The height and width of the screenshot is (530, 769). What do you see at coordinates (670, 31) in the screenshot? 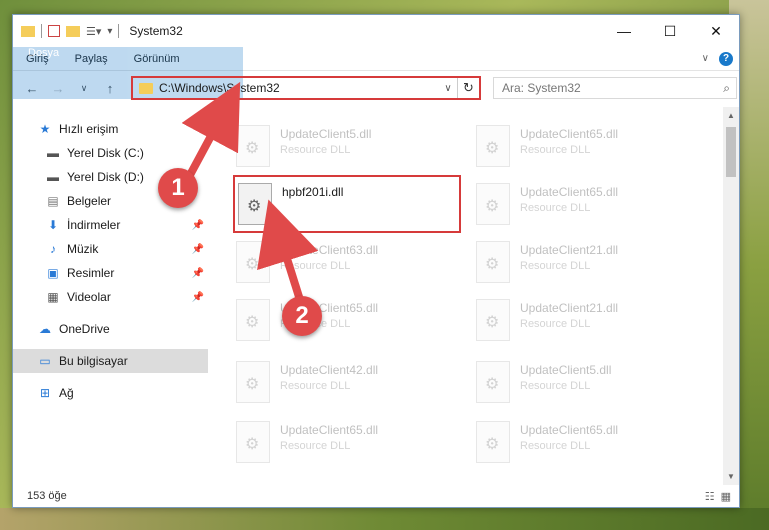
I see `maximize-button: ☐` at bounding box center [670, 31].